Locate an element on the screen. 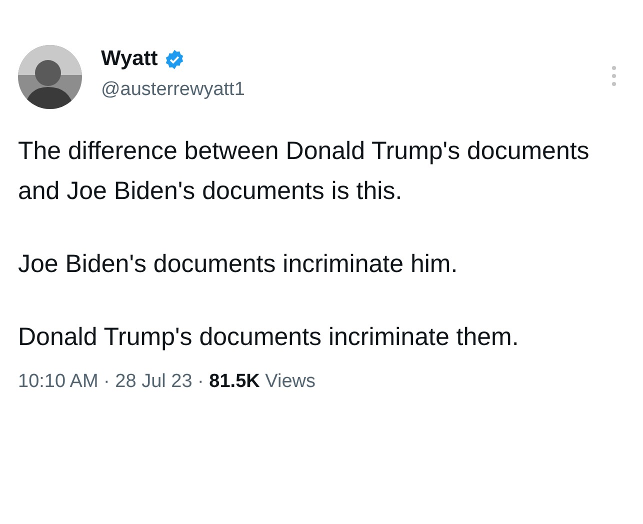  author-handle: @austerrewyatt1 is located at coordinates (173, 90).